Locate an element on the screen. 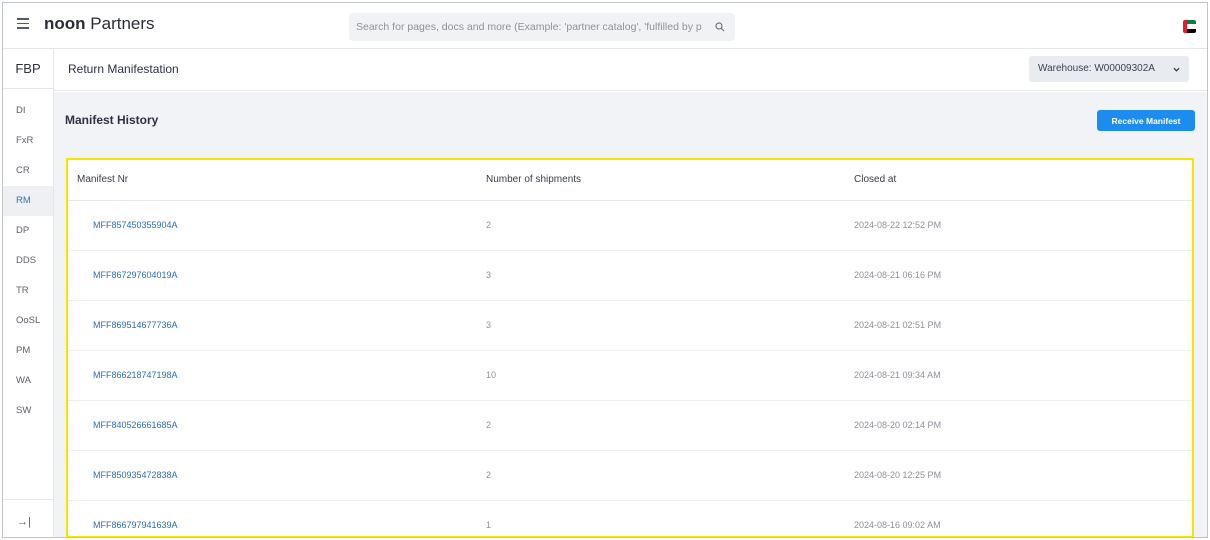  section-title: Manifest History is located at coordinates (112, 120).